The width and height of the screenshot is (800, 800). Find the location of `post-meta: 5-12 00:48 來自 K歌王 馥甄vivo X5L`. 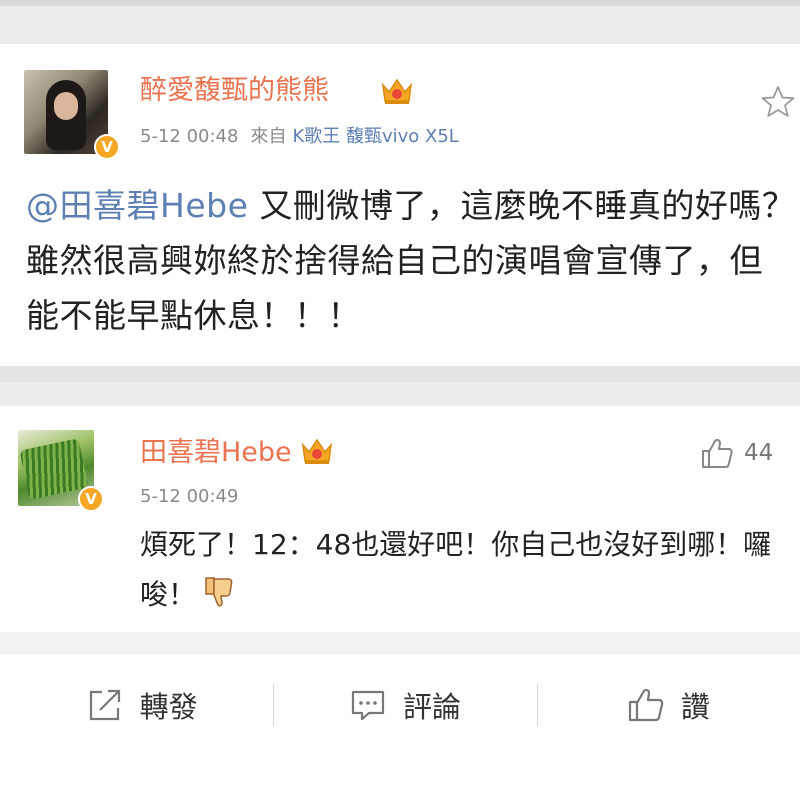

post-meta: 5-12 00:48 來自 K歌王 馥甄vivo X5L is located at coordinates (299, 135).